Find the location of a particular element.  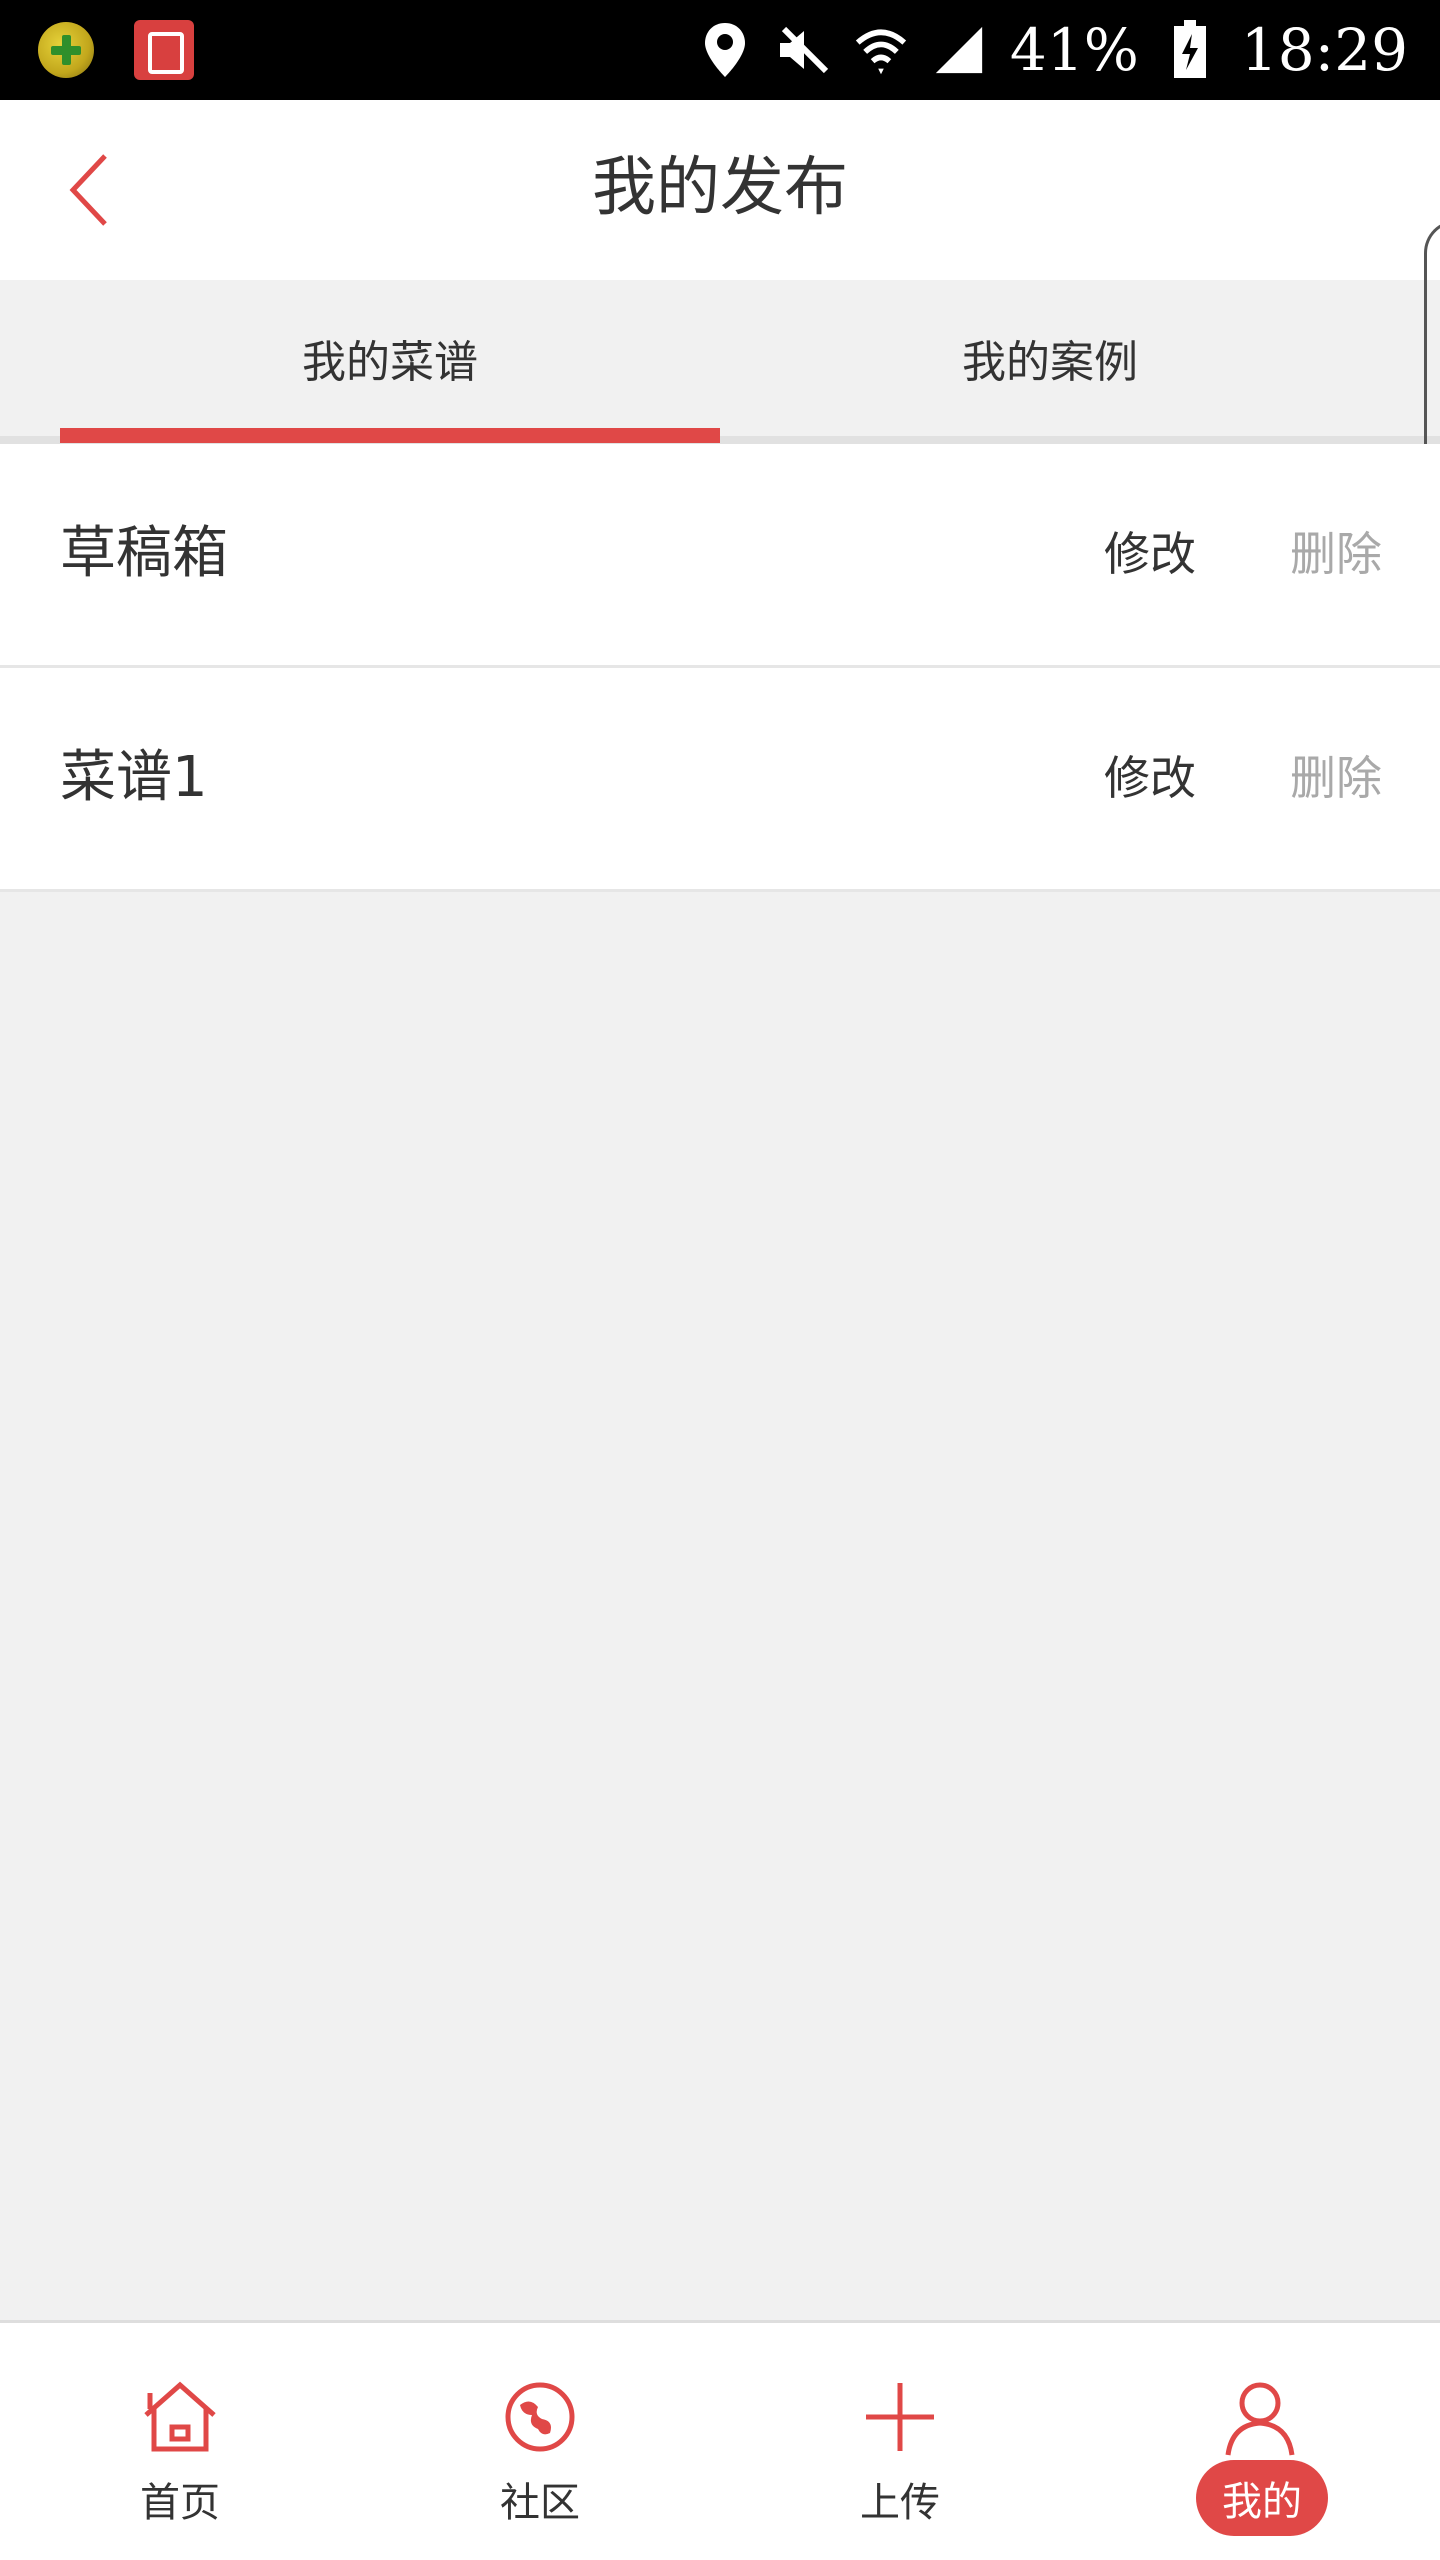

user-icon is located at coordinates (1260, 2419).